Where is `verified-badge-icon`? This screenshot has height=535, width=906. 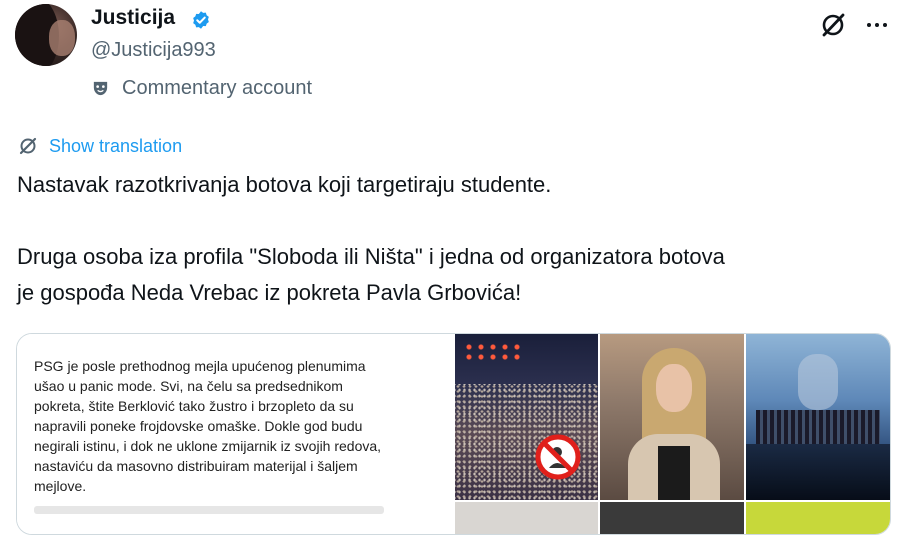
verified-badge-icon is located at coordinates (201, 20).